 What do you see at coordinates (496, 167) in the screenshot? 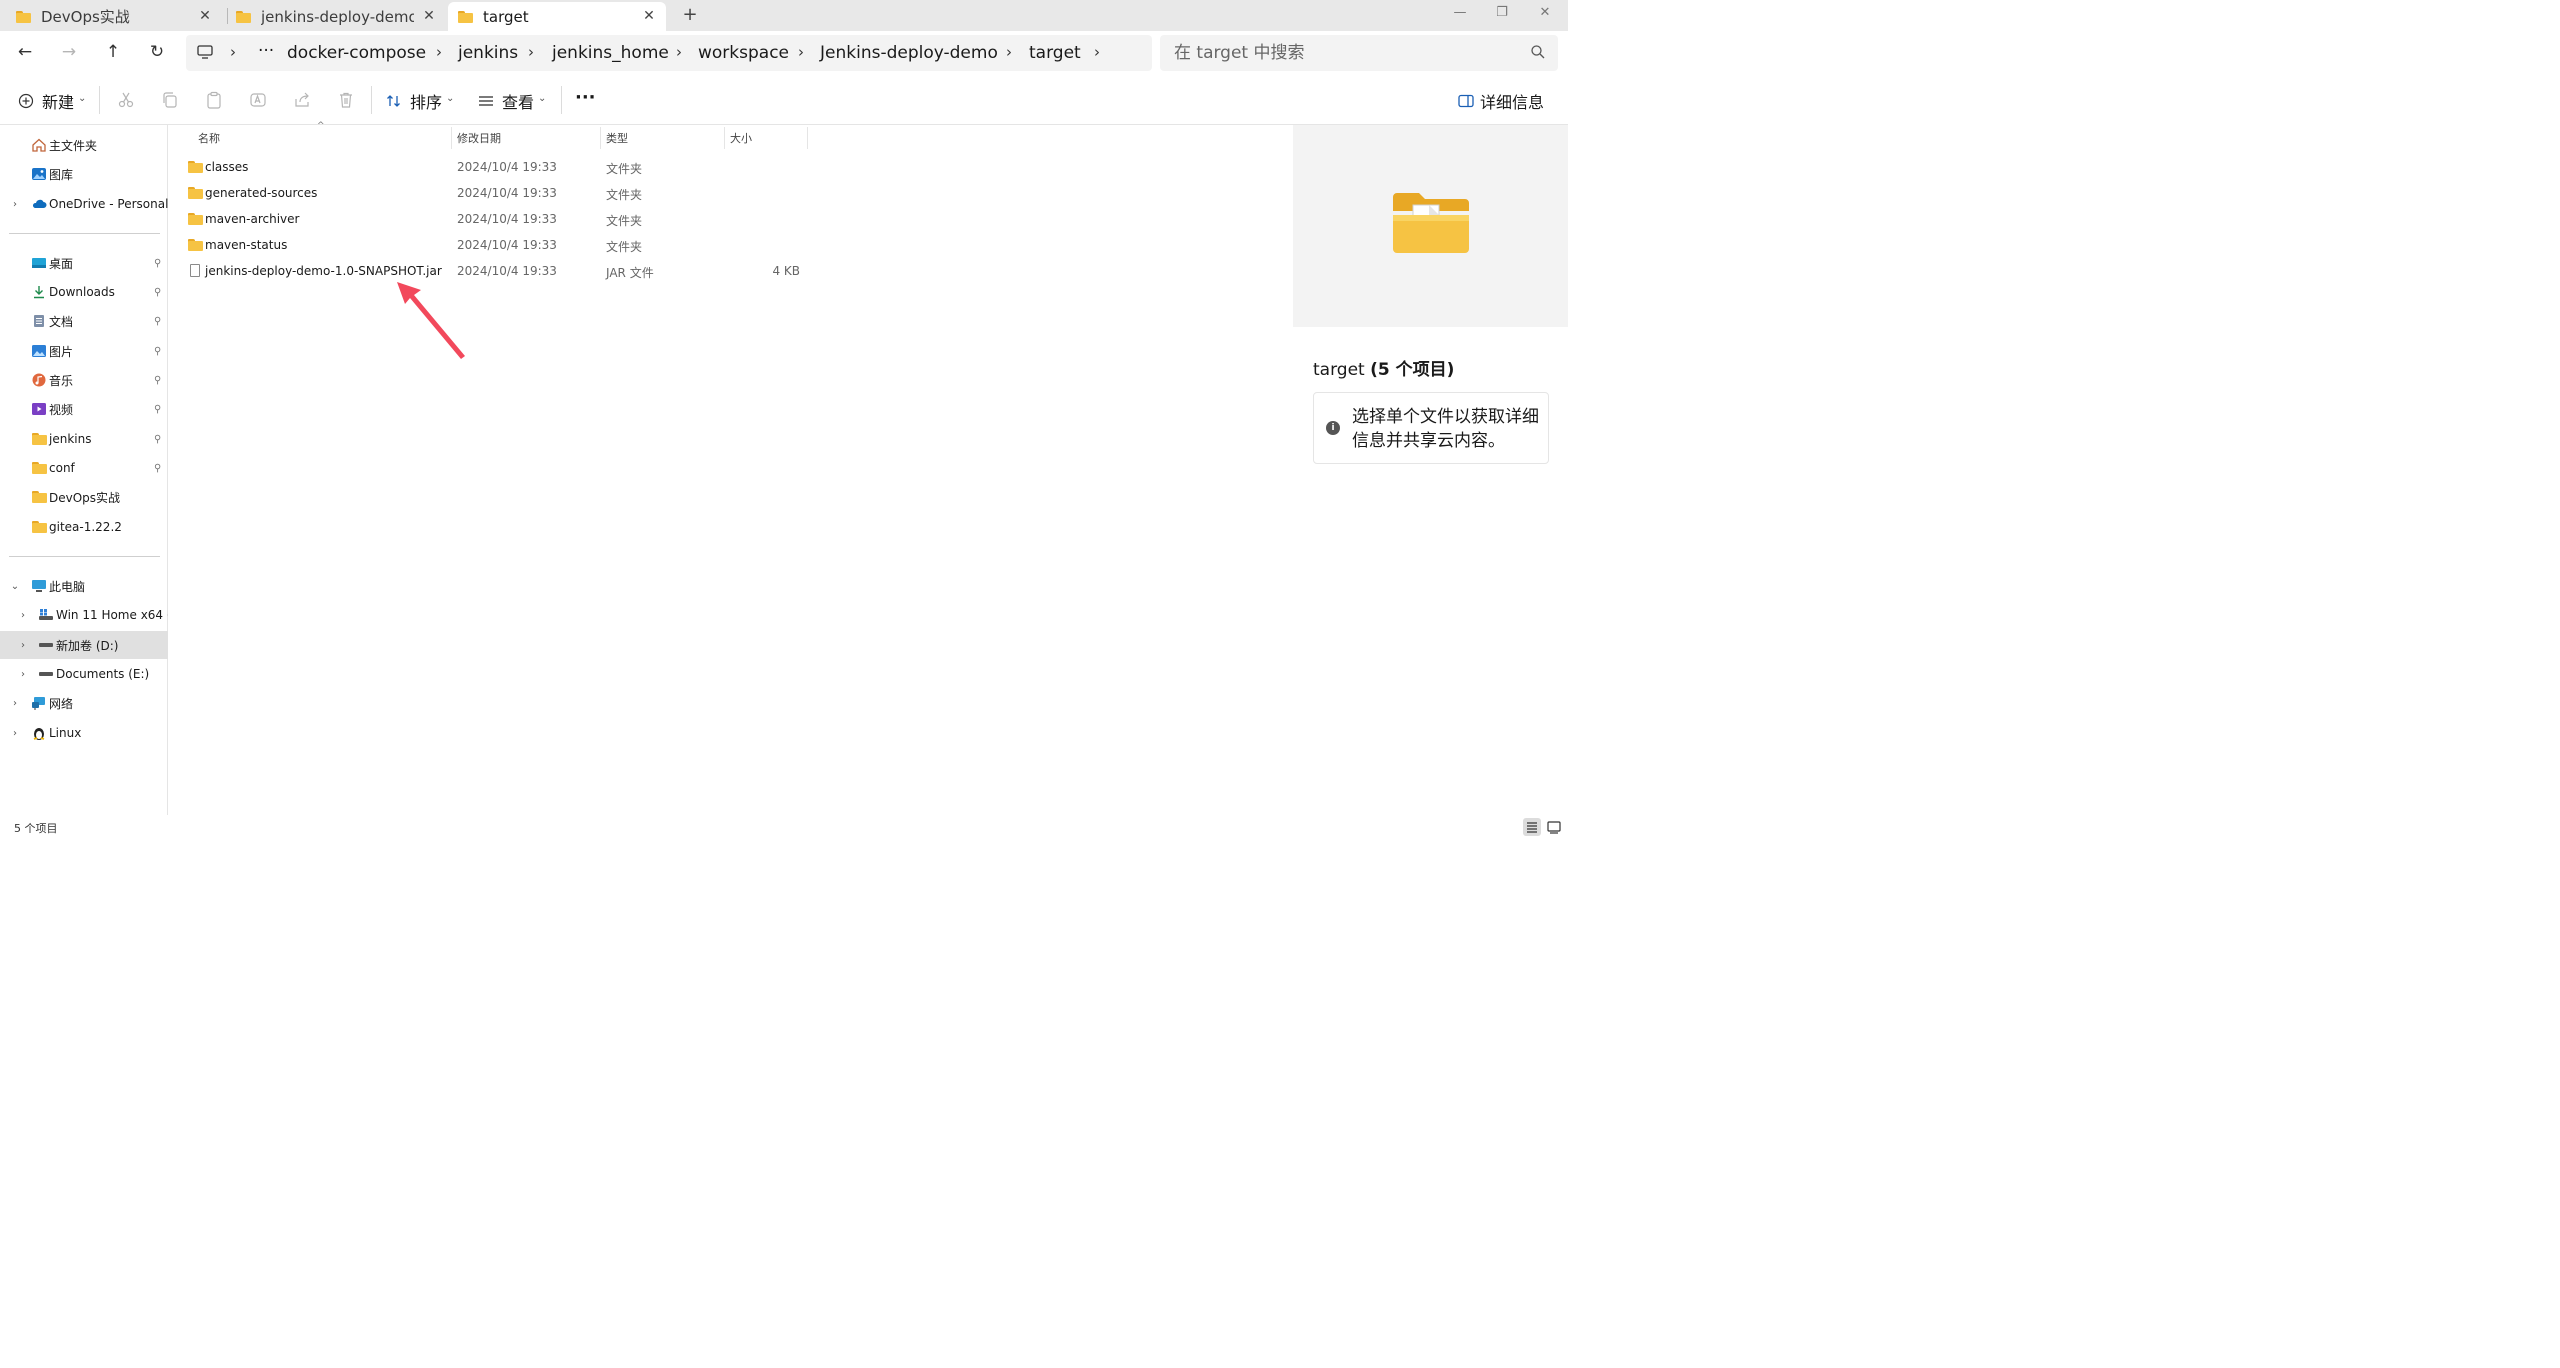
I see `file-row-classes: classes 2024/10/4 19:33 文件夹` at bounding box center [496, 167].